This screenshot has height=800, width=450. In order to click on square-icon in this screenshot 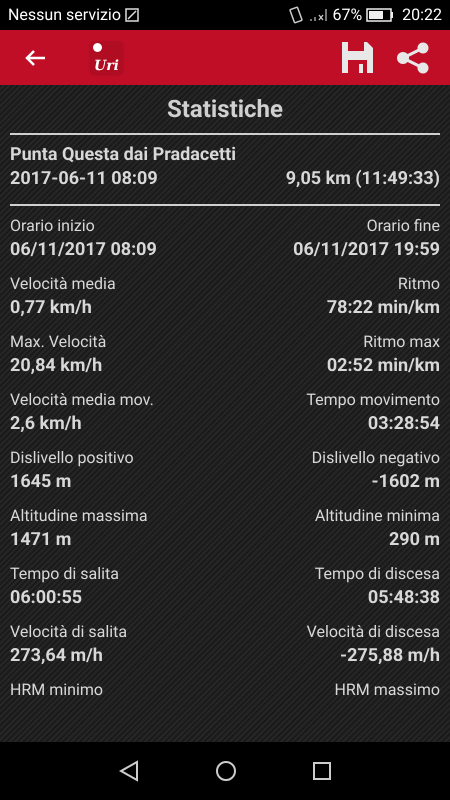, I will do `click(322, 771)`.